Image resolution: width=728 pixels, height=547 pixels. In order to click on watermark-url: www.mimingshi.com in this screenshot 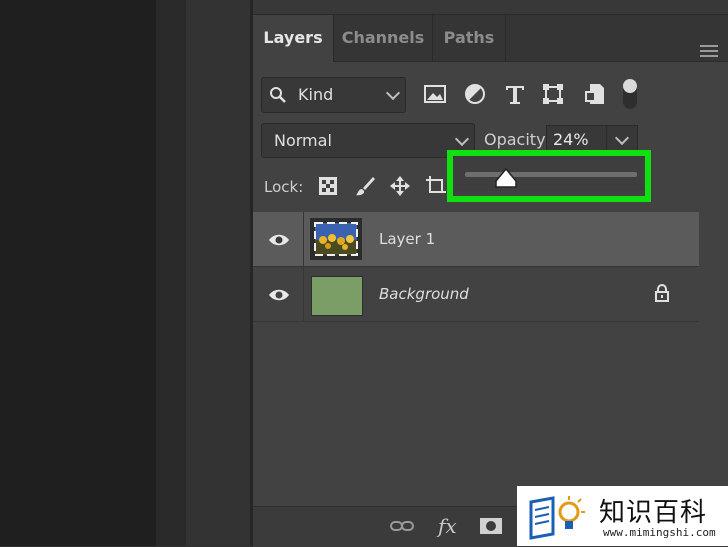, I will do `click(659, 532)`.